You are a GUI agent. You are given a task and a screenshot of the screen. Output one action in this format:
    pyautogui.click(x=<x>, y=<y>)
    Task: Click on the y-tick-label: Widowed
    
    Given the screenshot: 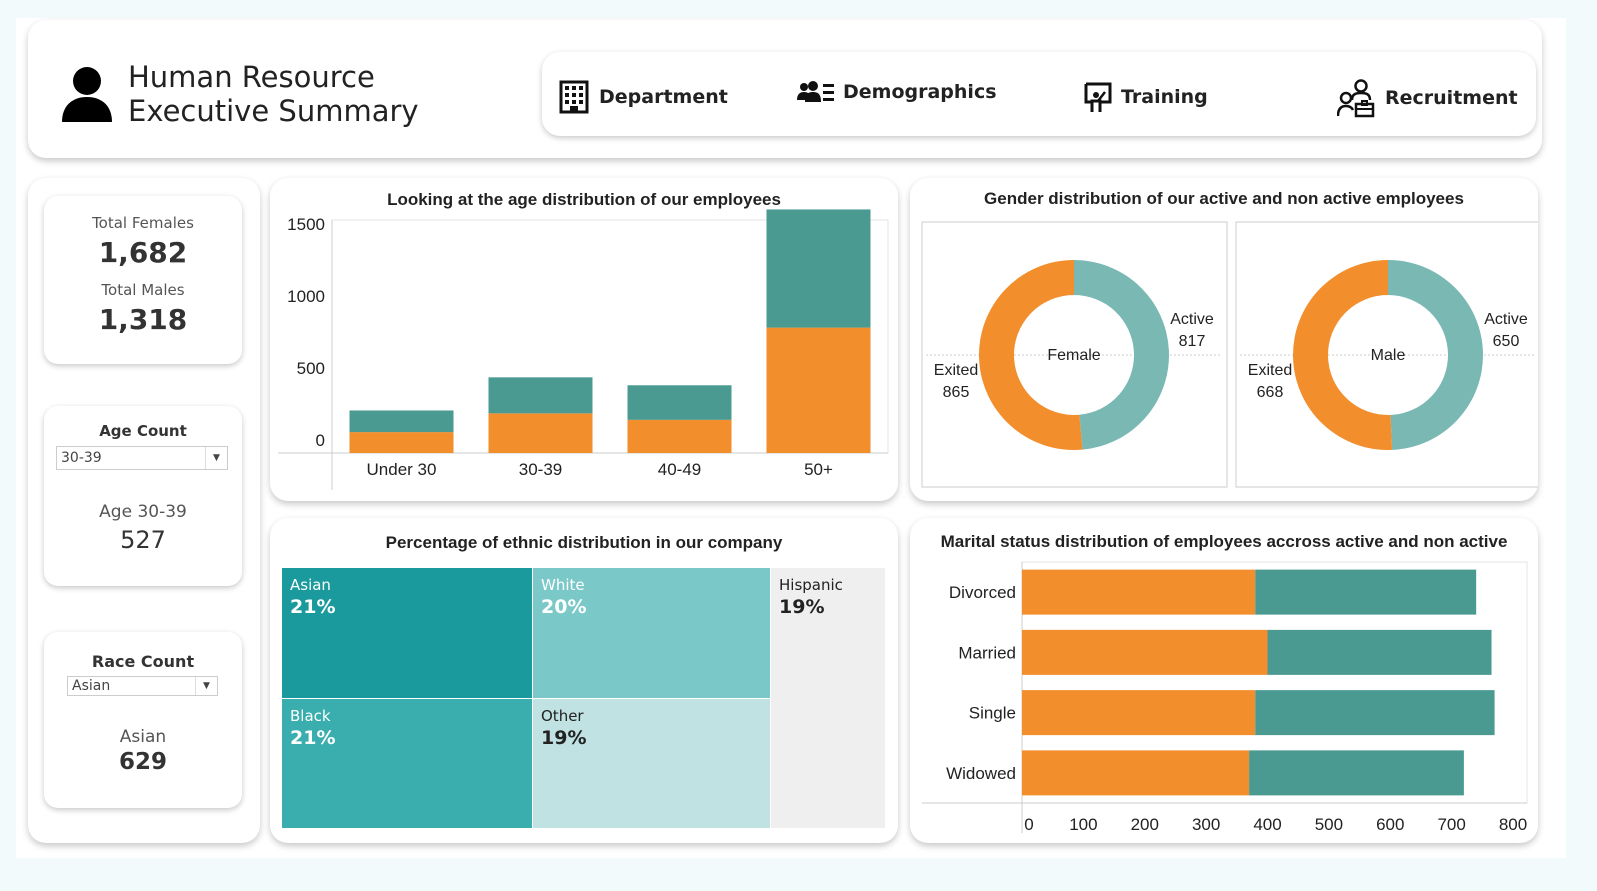 What is the action you would take?
    pyautogui.click(x=981, y=773)
    